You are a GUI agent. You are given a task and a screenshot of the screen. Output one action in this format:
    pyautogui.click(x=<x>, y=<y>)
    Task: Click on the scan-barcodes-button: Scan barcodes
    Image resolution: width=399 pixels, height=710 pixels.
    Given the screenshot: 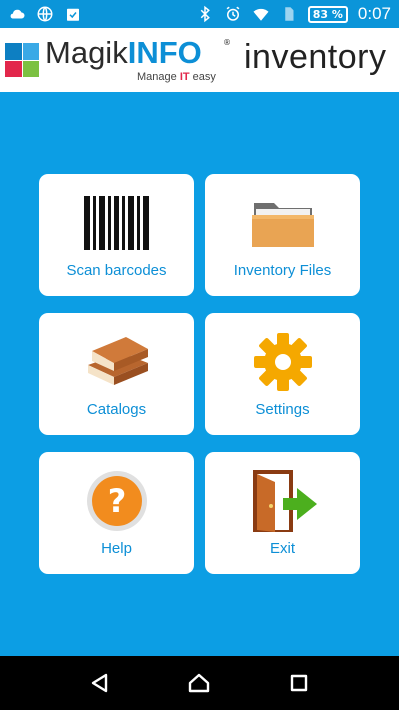 What is the action you would take?
    pyautogui.click(x=116, y=235)
    